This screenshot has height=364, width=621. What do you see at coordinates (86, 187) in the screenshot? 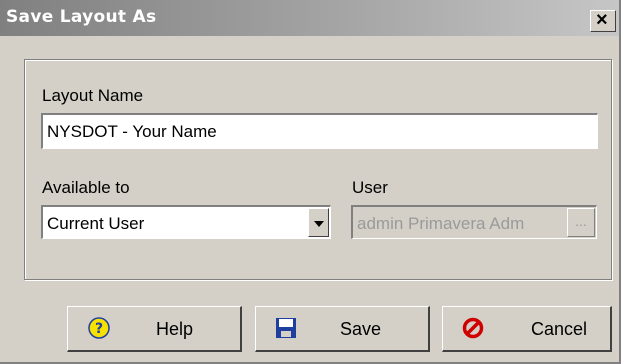
I see `available-to-label: Available to` at bounding box center [86, 187].